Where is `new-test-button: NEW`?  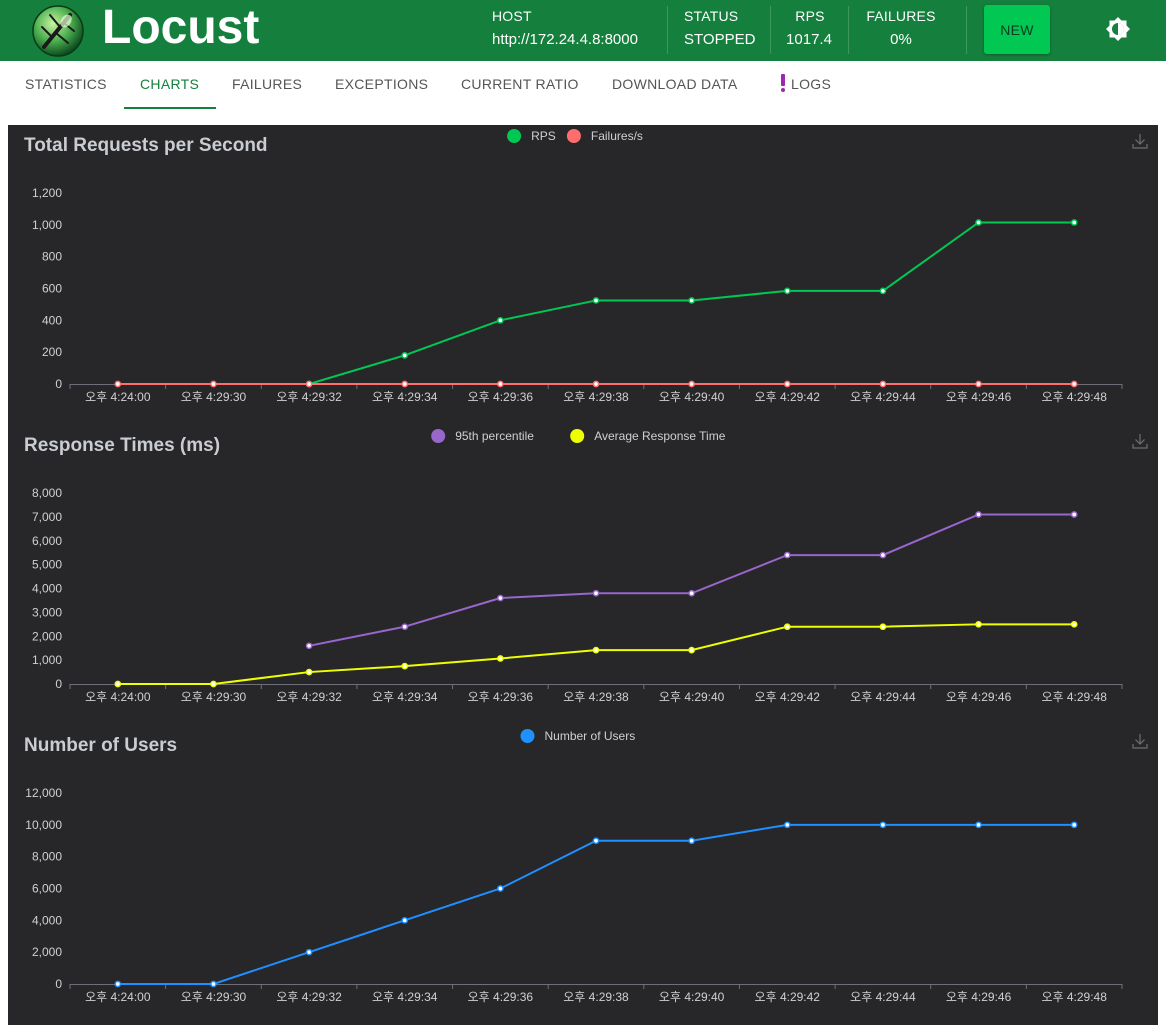
new-test-button: NEW is located at coordinates (1017, 29).